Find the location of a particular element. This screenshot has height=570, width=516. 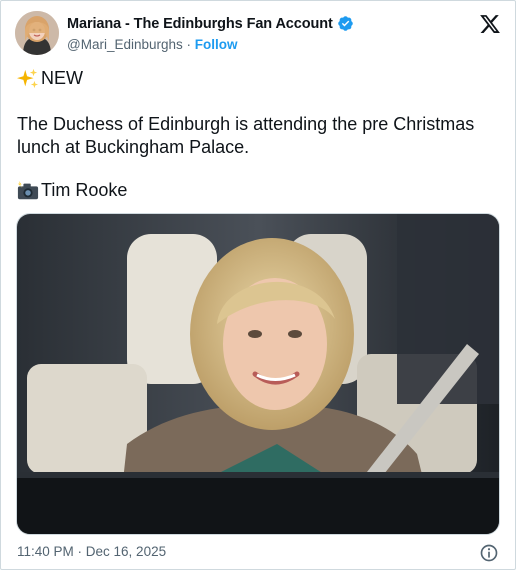

author-avatar is located at coordinates (37, 33).